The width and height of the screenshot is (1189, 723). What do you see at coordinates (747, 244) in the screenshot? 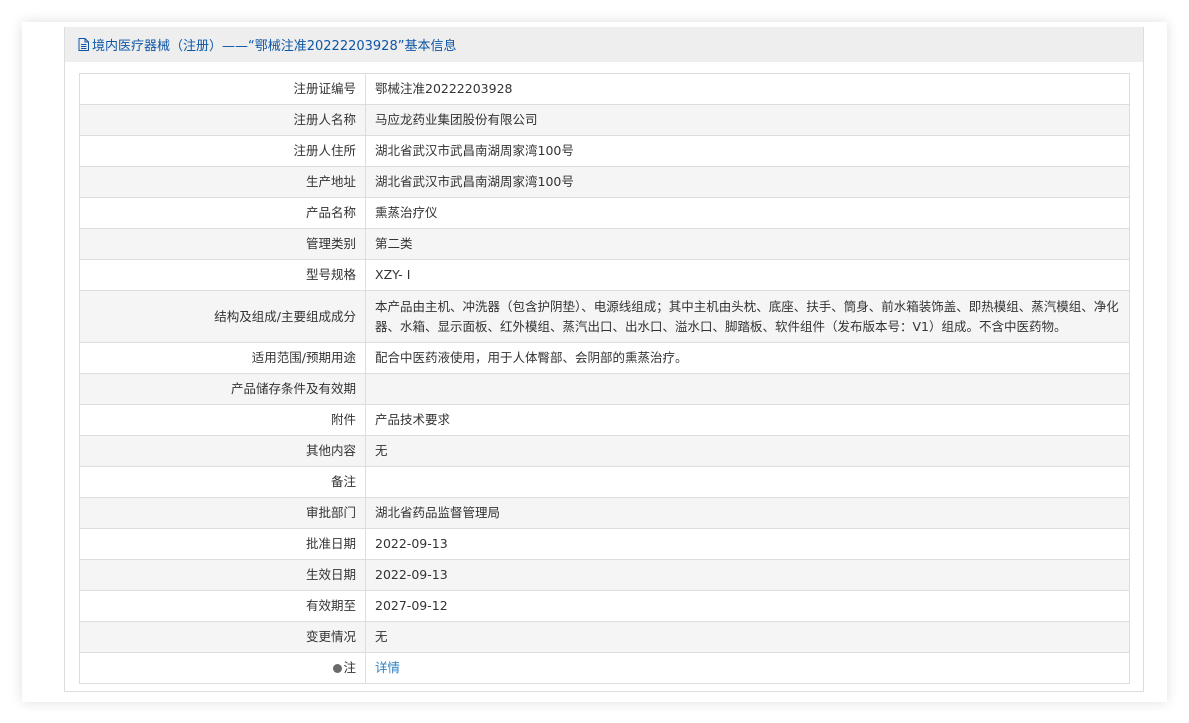
I see `field-value: 第二类` at bounding box center [747, 244].